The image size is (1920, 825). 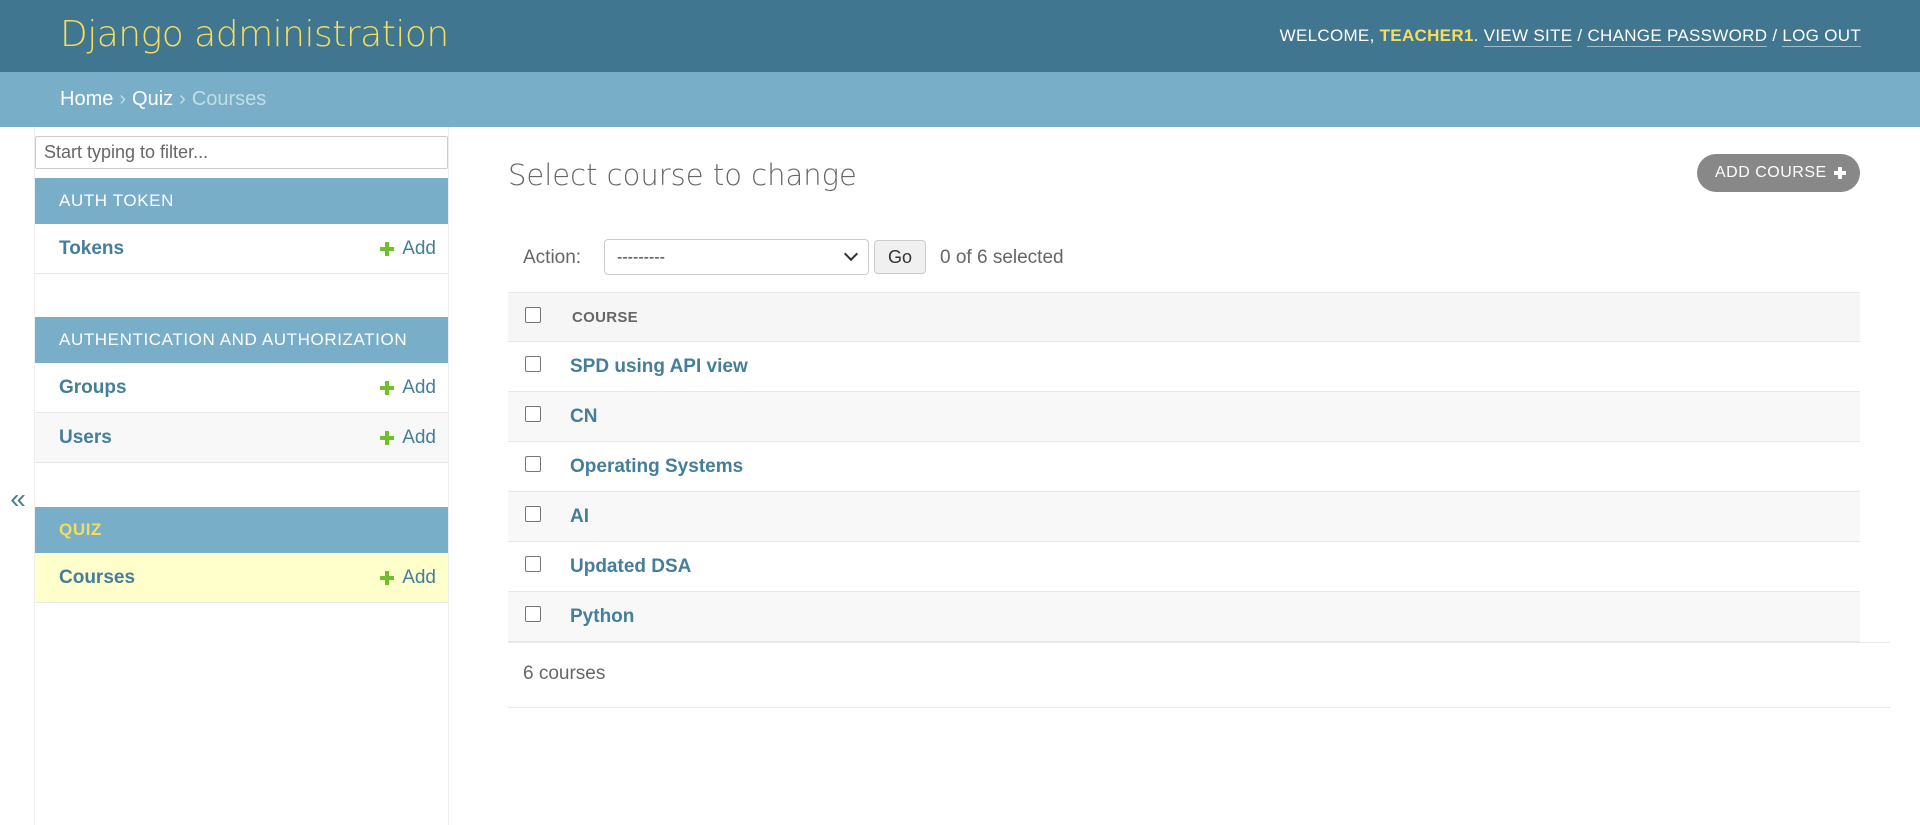 What do you see at coordinates (91, 249) in the screenshot?
I see `sidebar-item-tokens-link: Tokens` at bounding box center [91, 249].